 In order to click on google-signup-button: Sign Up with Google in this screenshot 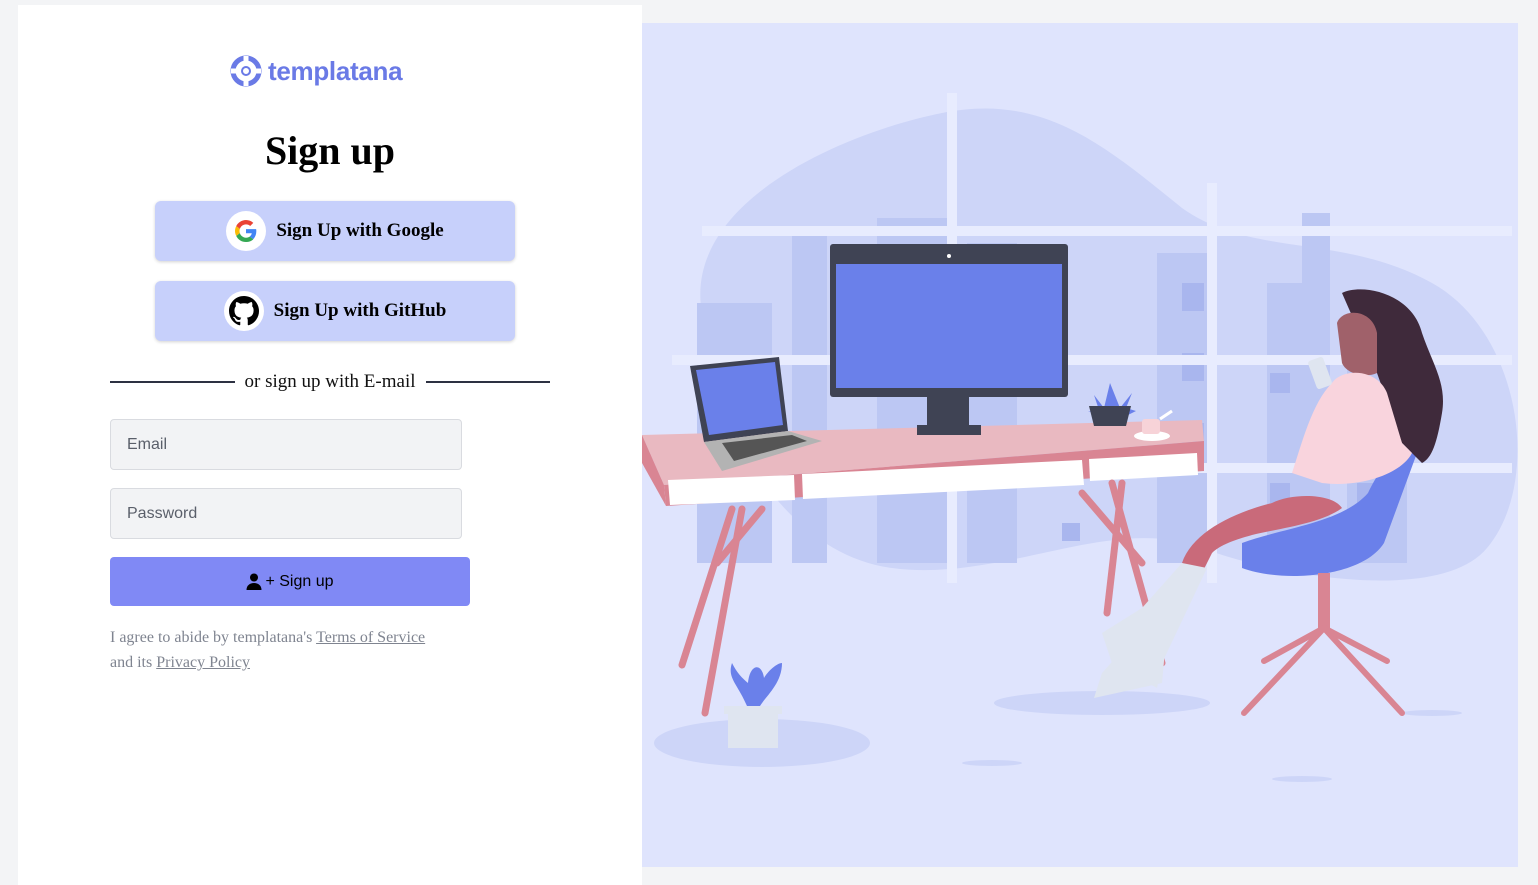, I will do `click(335, 231)`.